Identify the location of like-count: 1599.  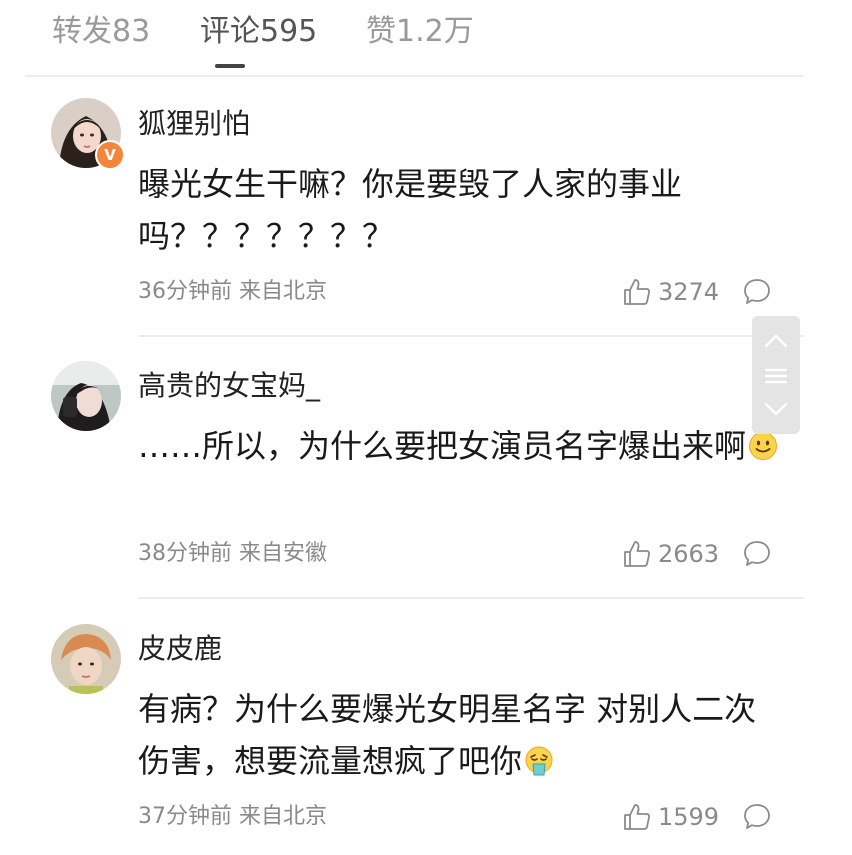
(689, 817).